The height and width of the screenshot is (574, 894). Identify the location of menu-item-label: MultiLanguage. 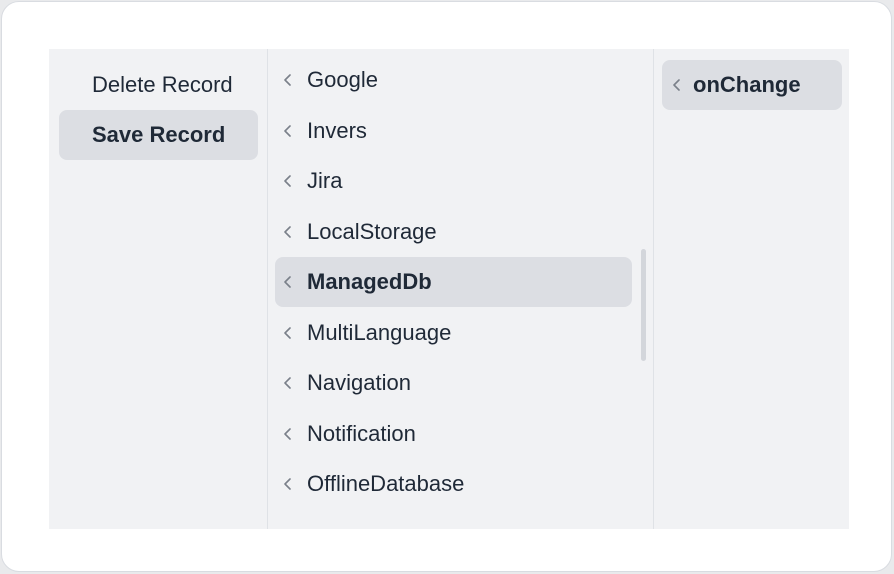
(379, 332).